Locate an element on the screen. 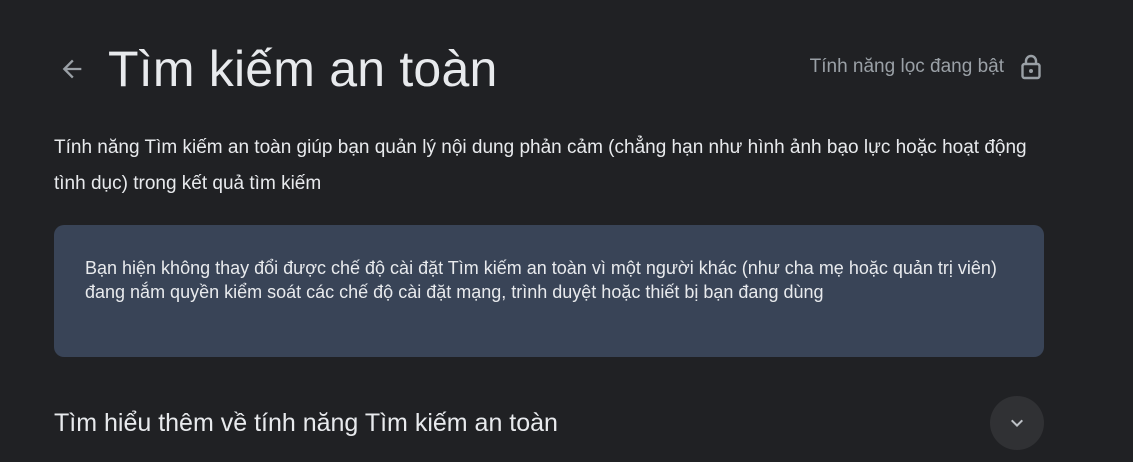 The height and width of the screenshot is (462, 1133). back-button is located at coordinates (72, 69).